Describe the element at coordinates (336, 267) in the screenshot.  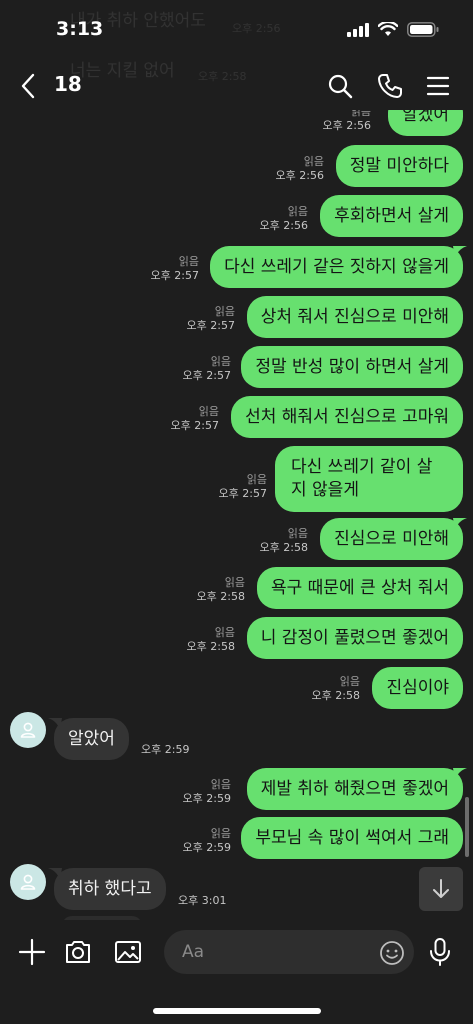
I see `sent-message: 다신 쓰레기 같은 짓하지 않을게` at that location.